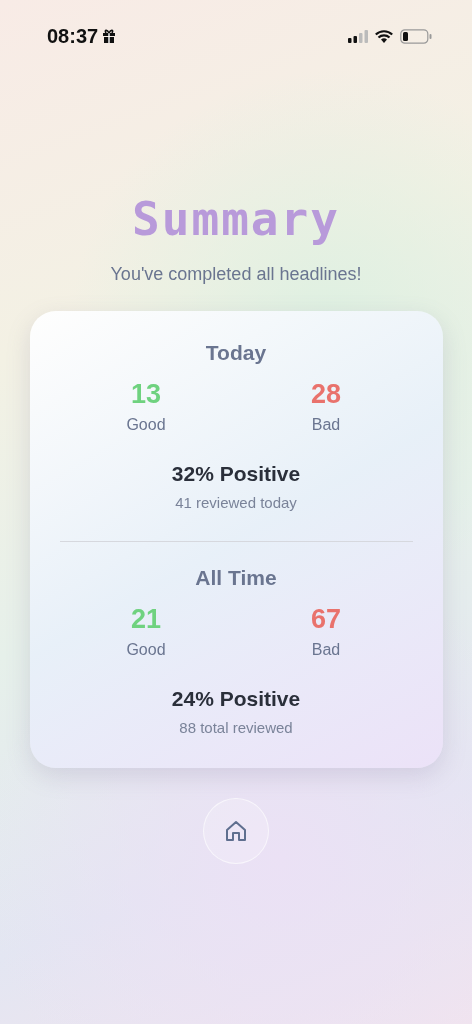  I want to click on good-count: 21, so click(145, 619).